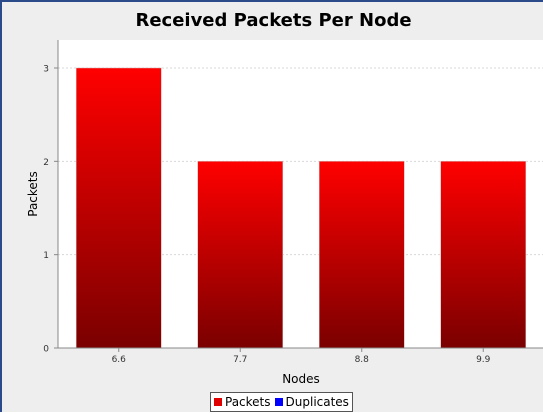 This screenshot has width=543, height=414. What do you see at coordinates (483, 360) in the screenshot?
I see `x-tick-label: 9.9` at bounding box center [483, 360].